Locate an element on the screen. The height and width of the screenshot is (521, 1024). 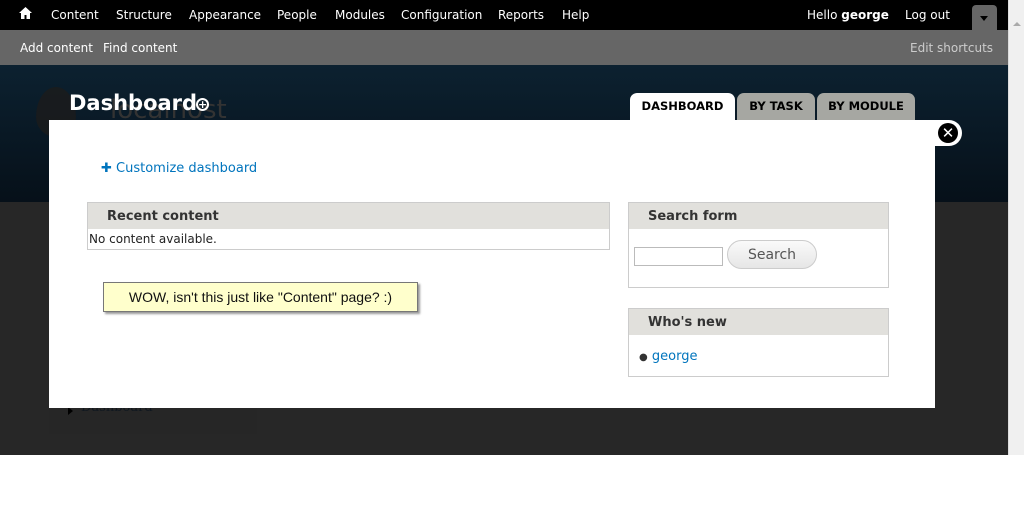
menu-modules: Modules is located at coordinates (360, 15).